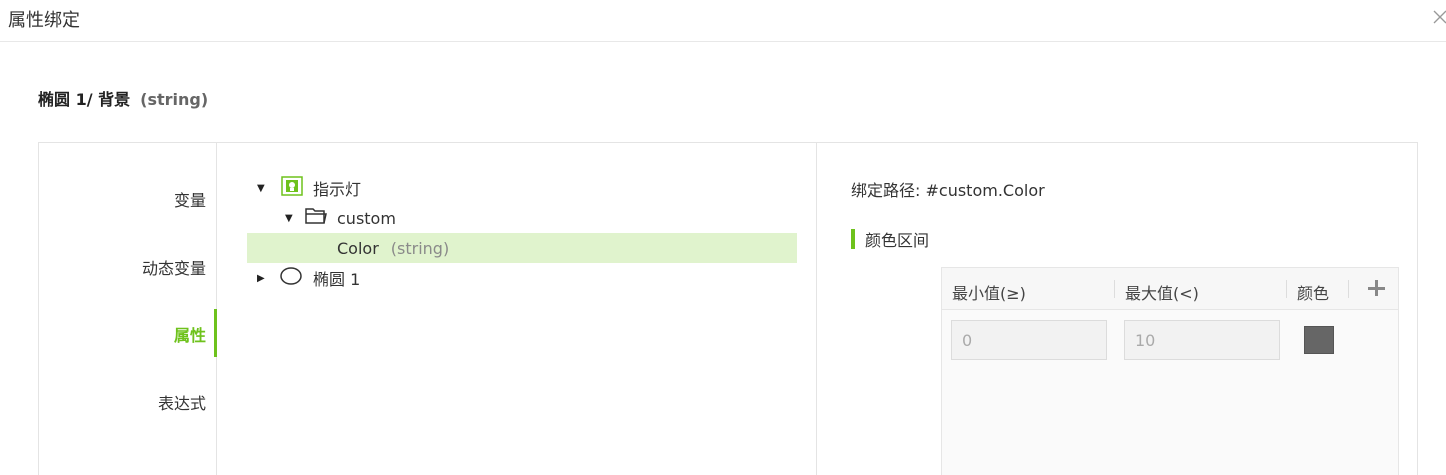  I want to click on collapsed-caret-icon: ▶, so click(263, 278).